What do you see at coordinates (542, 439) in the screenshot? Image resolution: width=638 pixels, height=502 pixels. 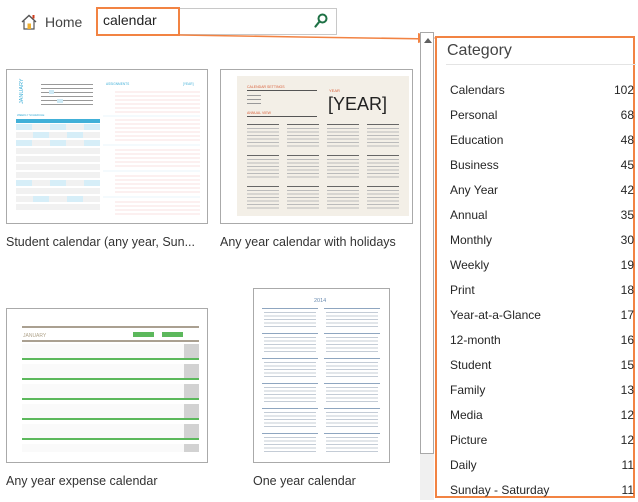 I see `category-item: Picture 12` at bounding box center [542, 439].